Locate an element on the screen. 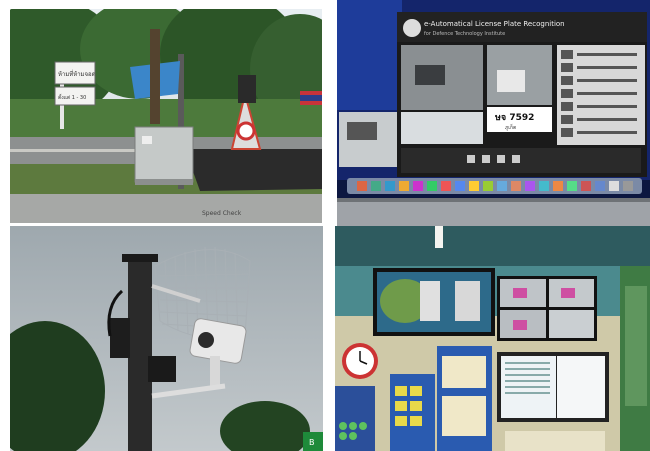 This screenshot has height=451, width=650. sign-main: ห้ามที่ห้ามจอด is located at coordinates (77, 74).